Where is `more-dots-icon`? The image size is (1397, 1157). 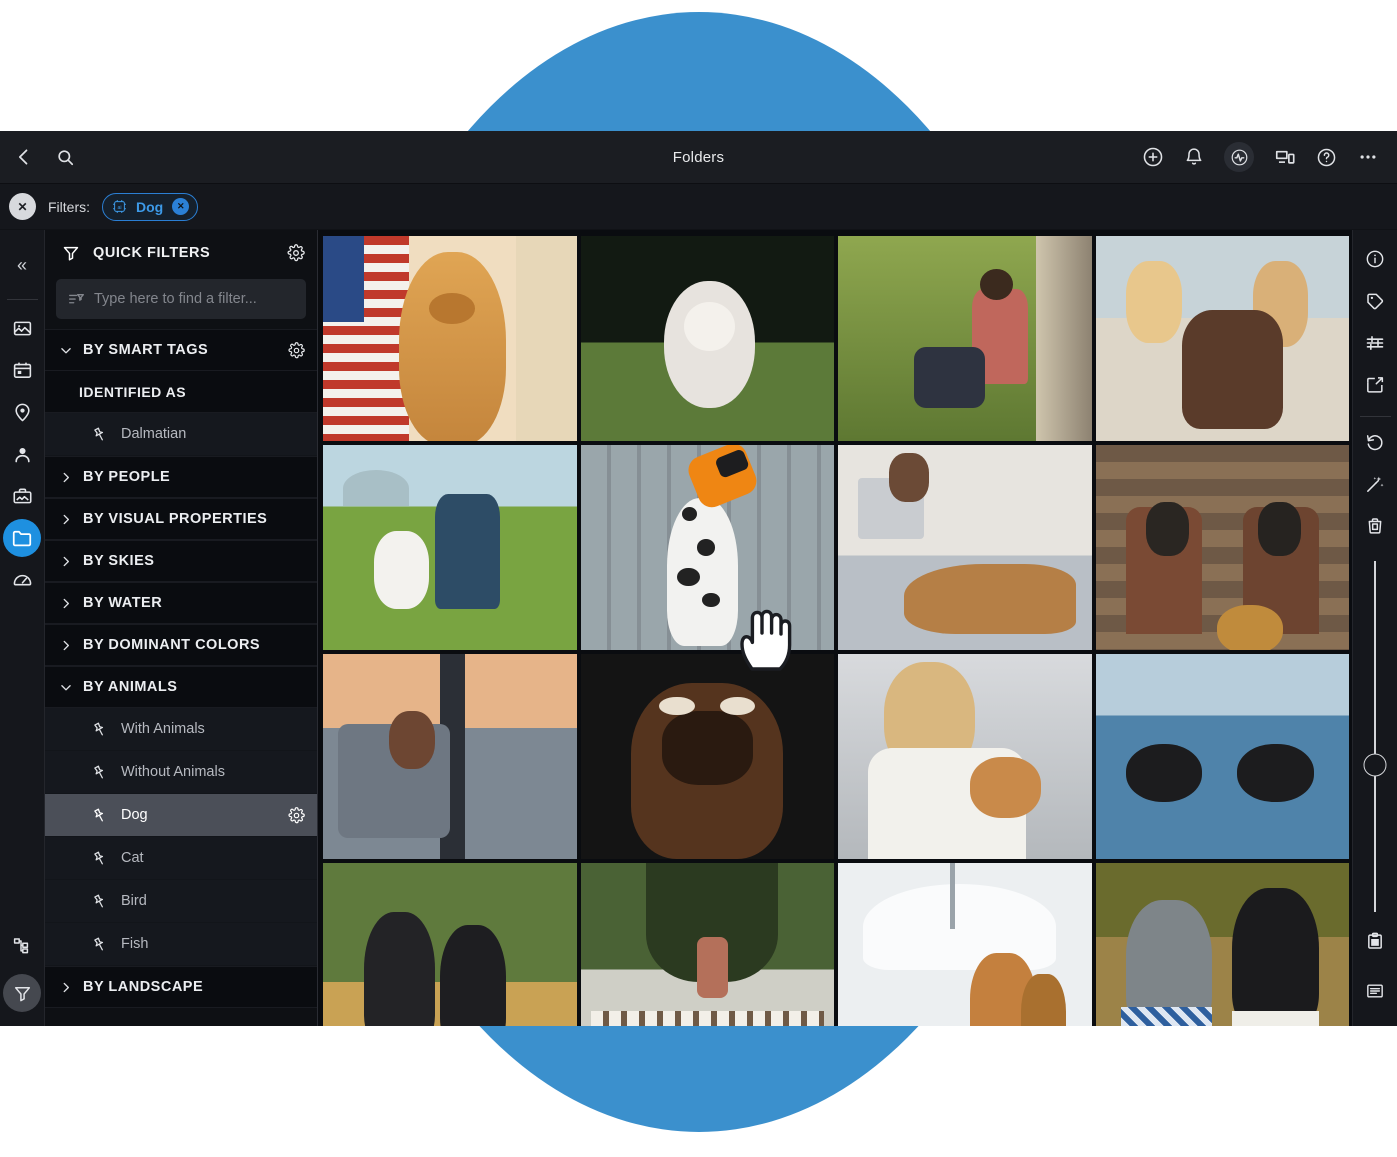
more-dots-icon is located at coordinates (1368, 157).